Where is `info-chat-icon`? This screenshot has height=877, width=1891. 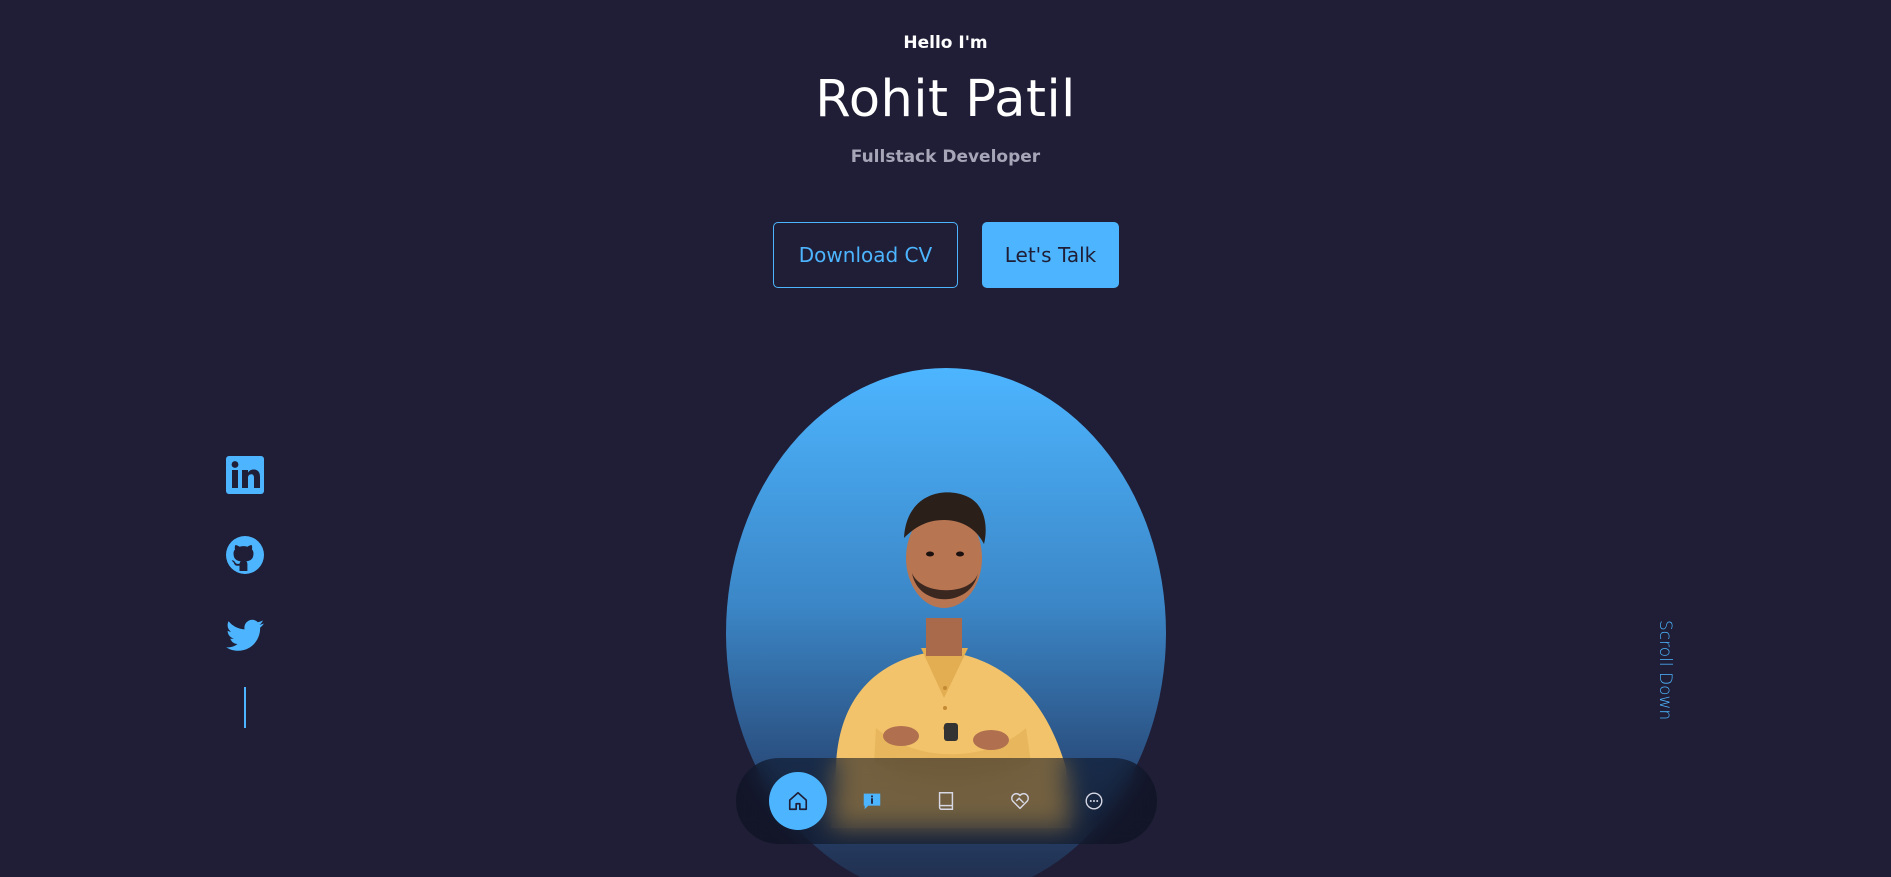
info-chat-icon is located at coordinates (872, 801).